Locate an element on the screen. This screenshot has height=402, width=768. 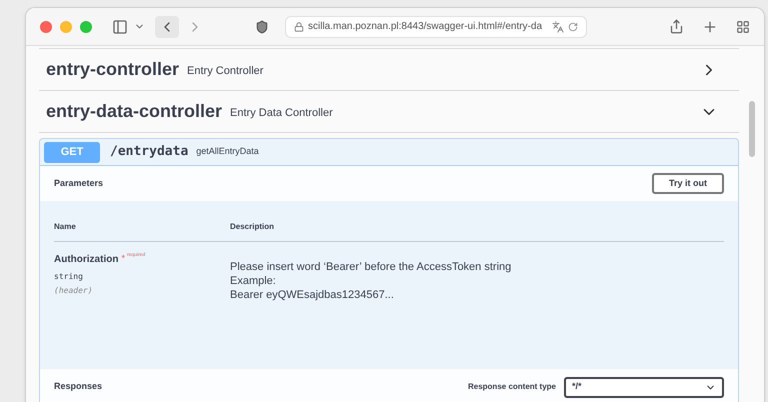
content-type-select: */* is located at coordinates (644, 387).